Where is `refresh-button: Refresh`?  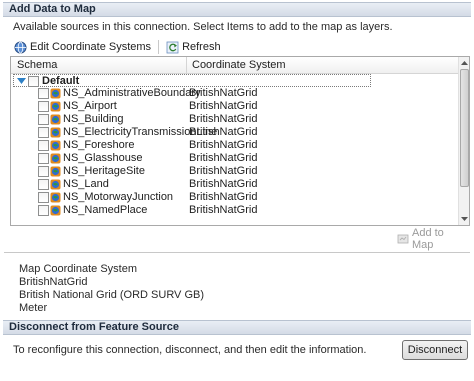
refresh-button: Refresh is located at coordinates (193, 47).